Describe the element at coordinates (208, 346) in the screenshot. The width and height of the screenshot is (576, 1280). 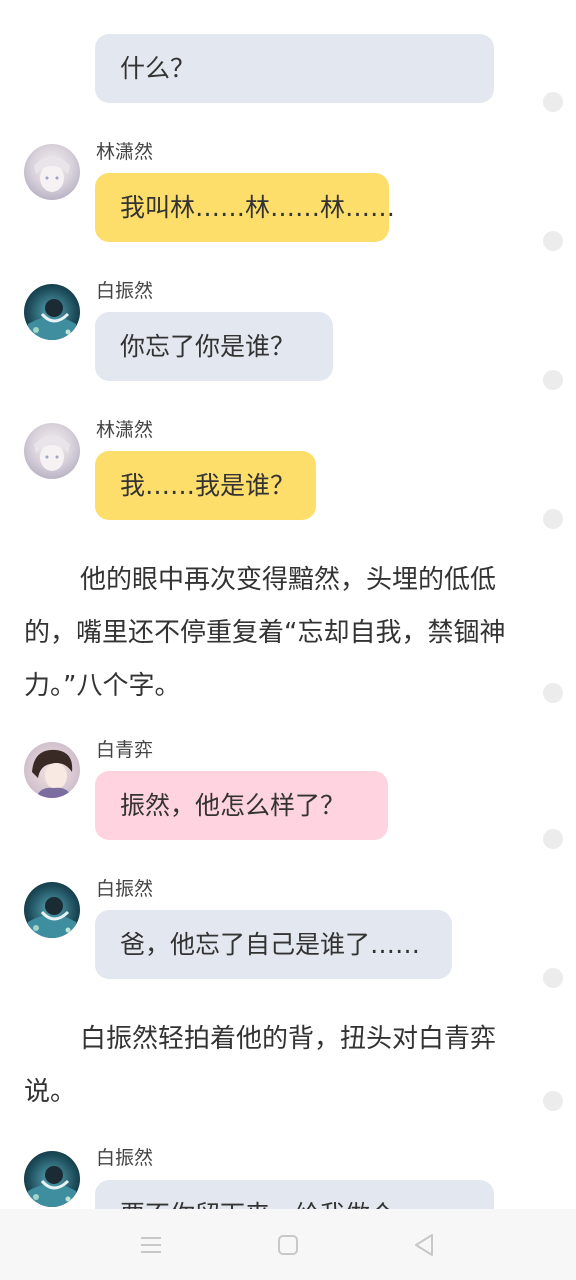
I see `message-text: 你忘了你是谁？` at that location.